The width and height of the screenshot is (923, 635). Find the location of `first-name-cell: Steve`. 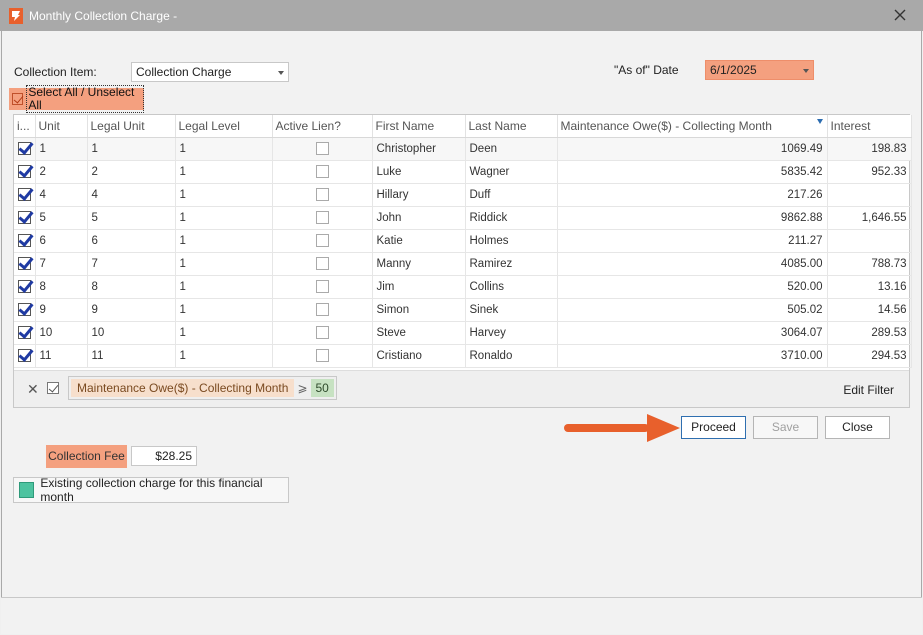

first-name-cell: Steve is located at coordinates (419, 333).